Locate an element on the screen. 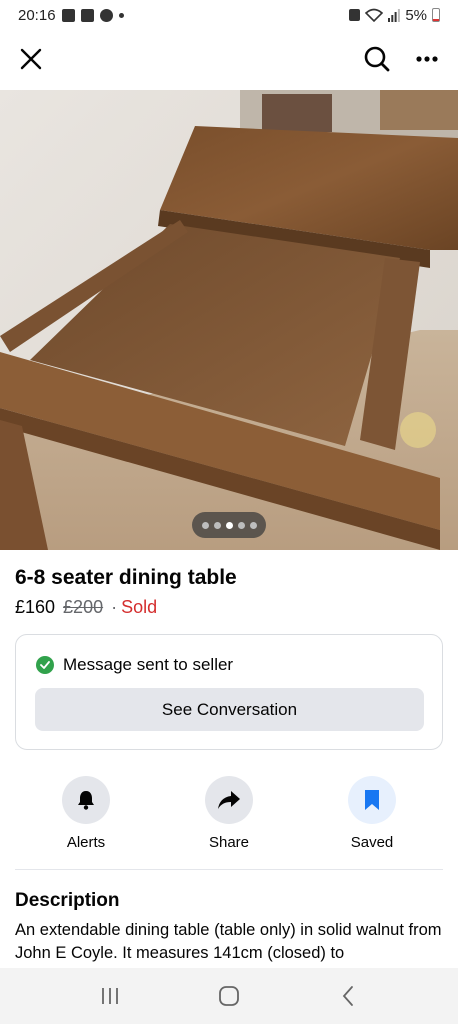 The image size is (458, 1024). status-bar: 20:16 5% is located at coordinates (229, 15).